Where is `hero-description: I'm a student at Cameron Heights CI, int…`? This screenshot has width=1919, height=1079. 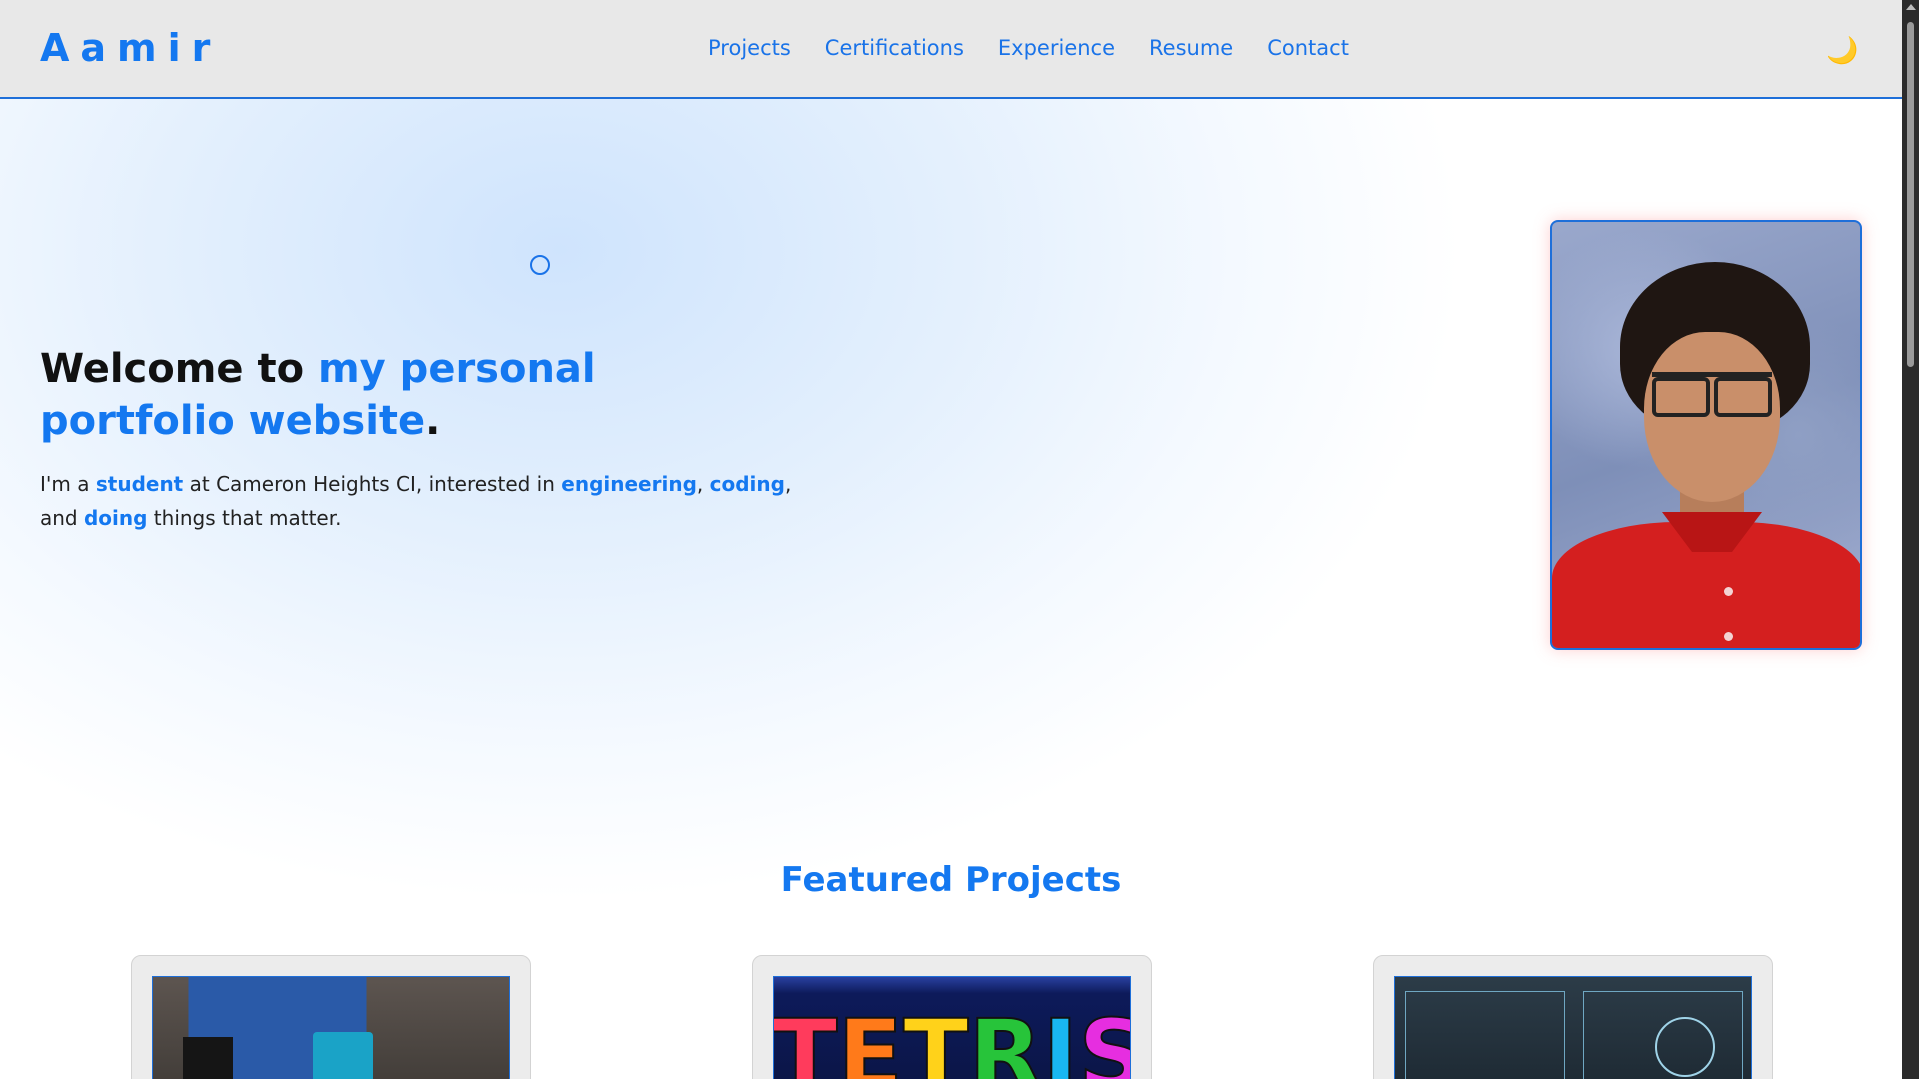 hero-description: I'm a student at Cameron Heights CI, int… is located at coordinates (420, 501).